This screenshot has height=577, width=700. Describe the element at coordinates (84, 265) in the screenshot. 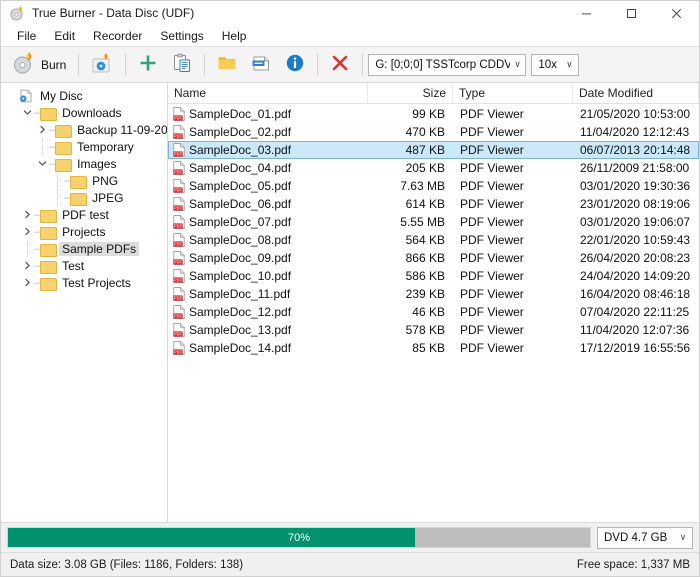

I see `tree-item-test: – Test` at that location.